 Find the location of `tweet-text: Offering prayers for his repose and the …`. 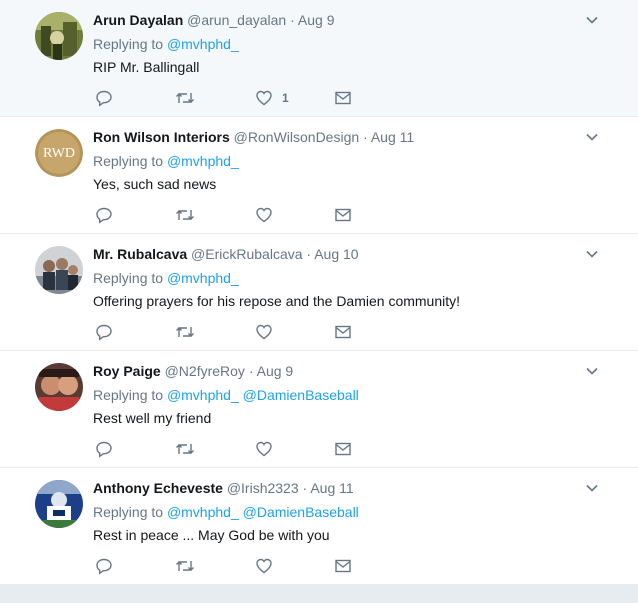

tweet-text: Offering prayers for his repose and the … is located at coordinates (277, 301).